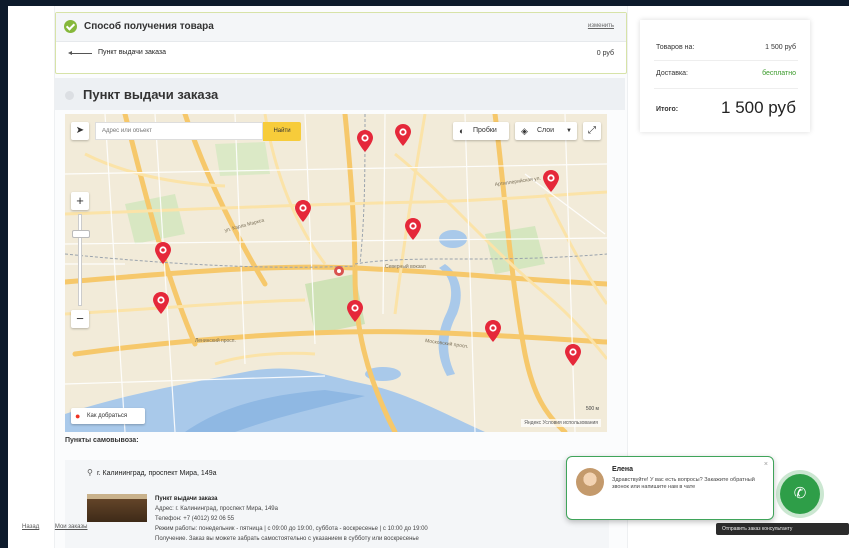 The width and height of the screenshot is (849, 548). I want to click on summary-delivery-row: Доставка: бесплатно, so click(726, 73).